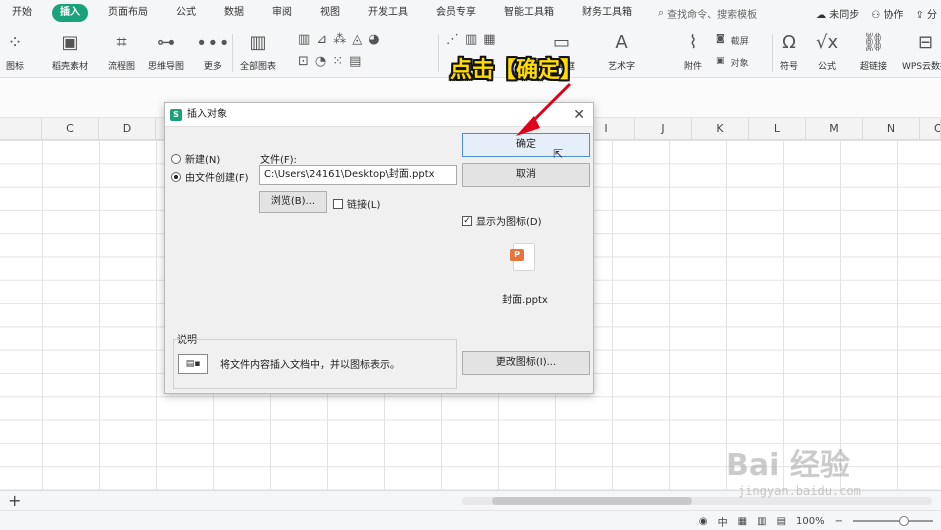 This screenshot has width=941, height=530. I want to click on watermark-brand: Bai 经验, so click(788, 465).